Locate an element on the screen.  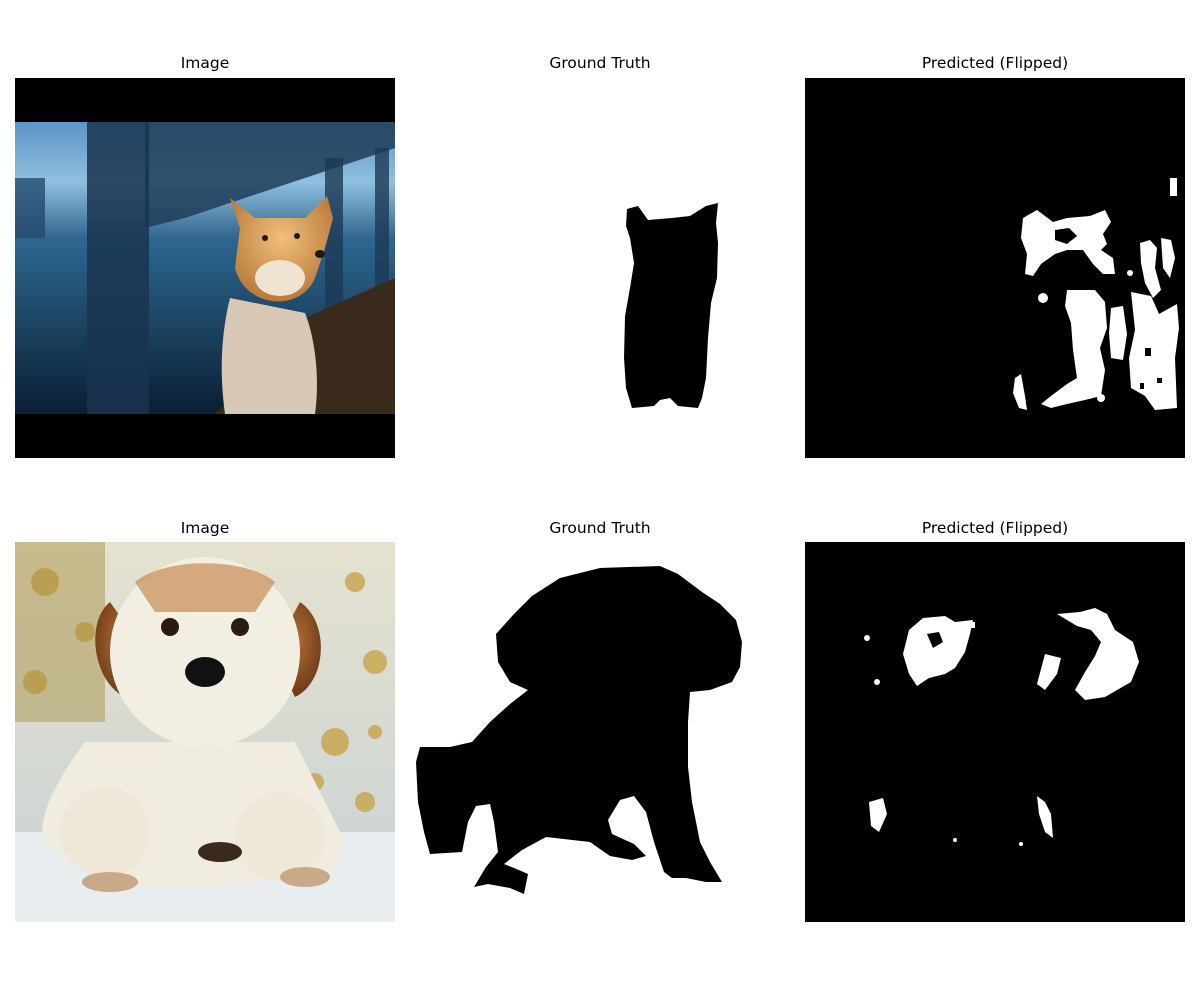
row1-predicted-panel is located at coordinates (995, 268).